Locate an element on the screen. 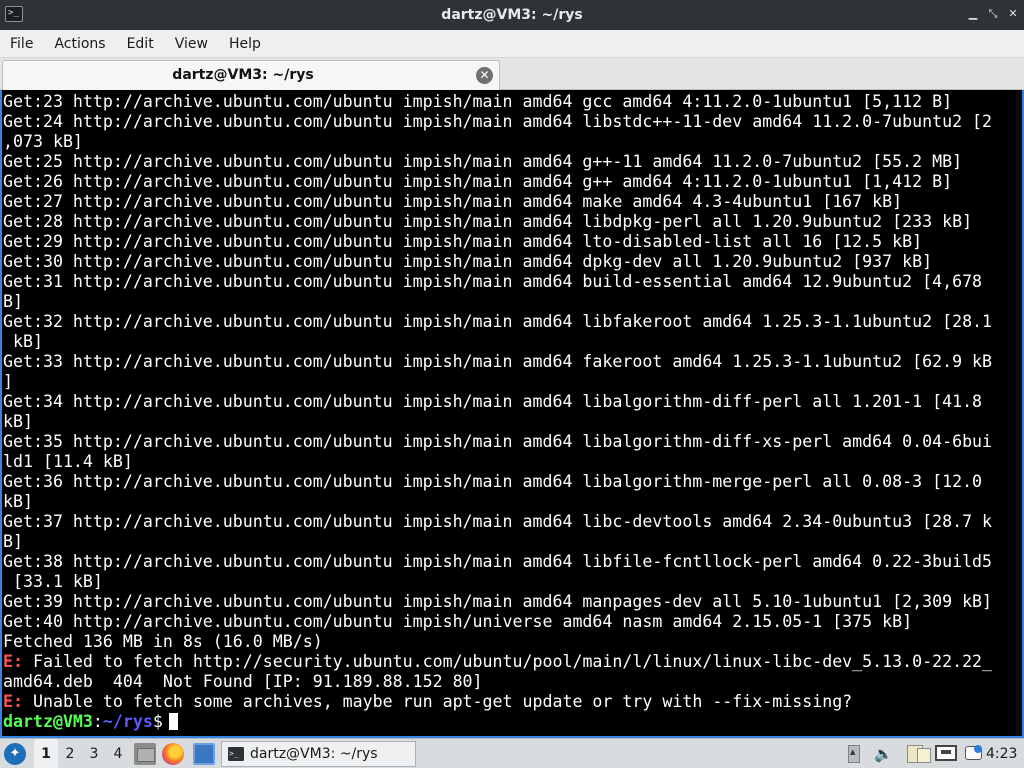 This screenshot has height=768, width=1024. menu-edit: Edit is located at coordinates (140, 44).